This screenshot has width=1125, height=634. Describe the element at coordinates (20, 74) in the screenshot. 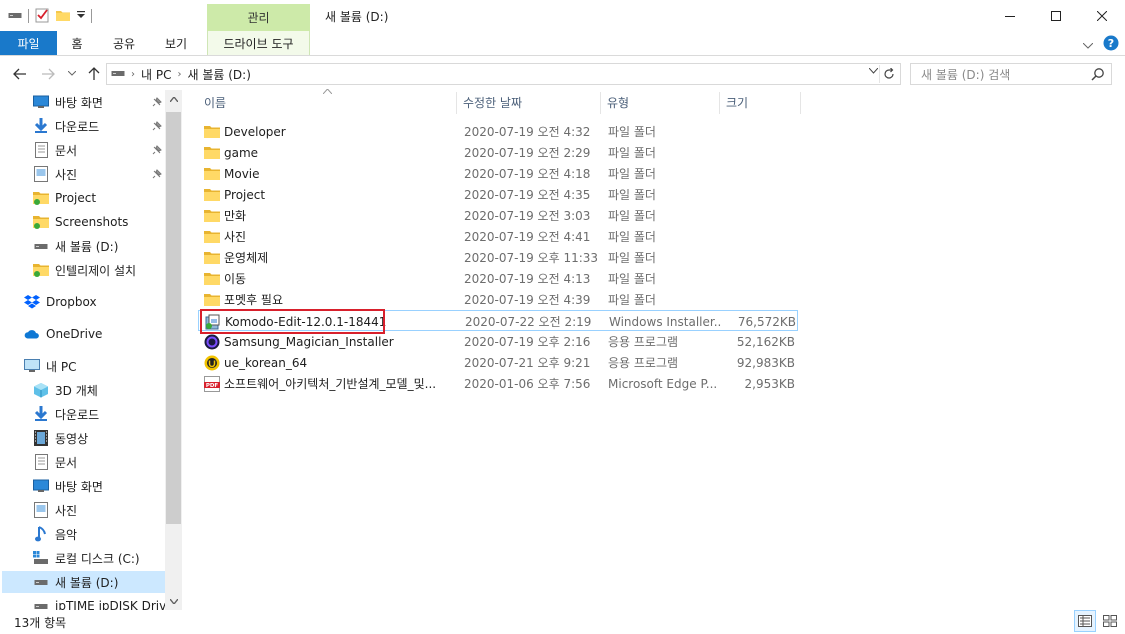

I see `back-button` at that location.